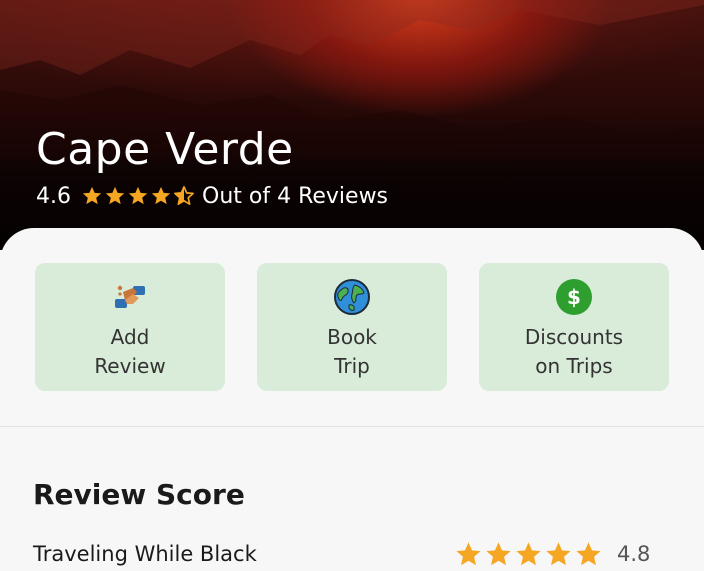 This screenshot has height=571, width=704. I want to click on add-review-label-line1: Add, so click(130, 337).